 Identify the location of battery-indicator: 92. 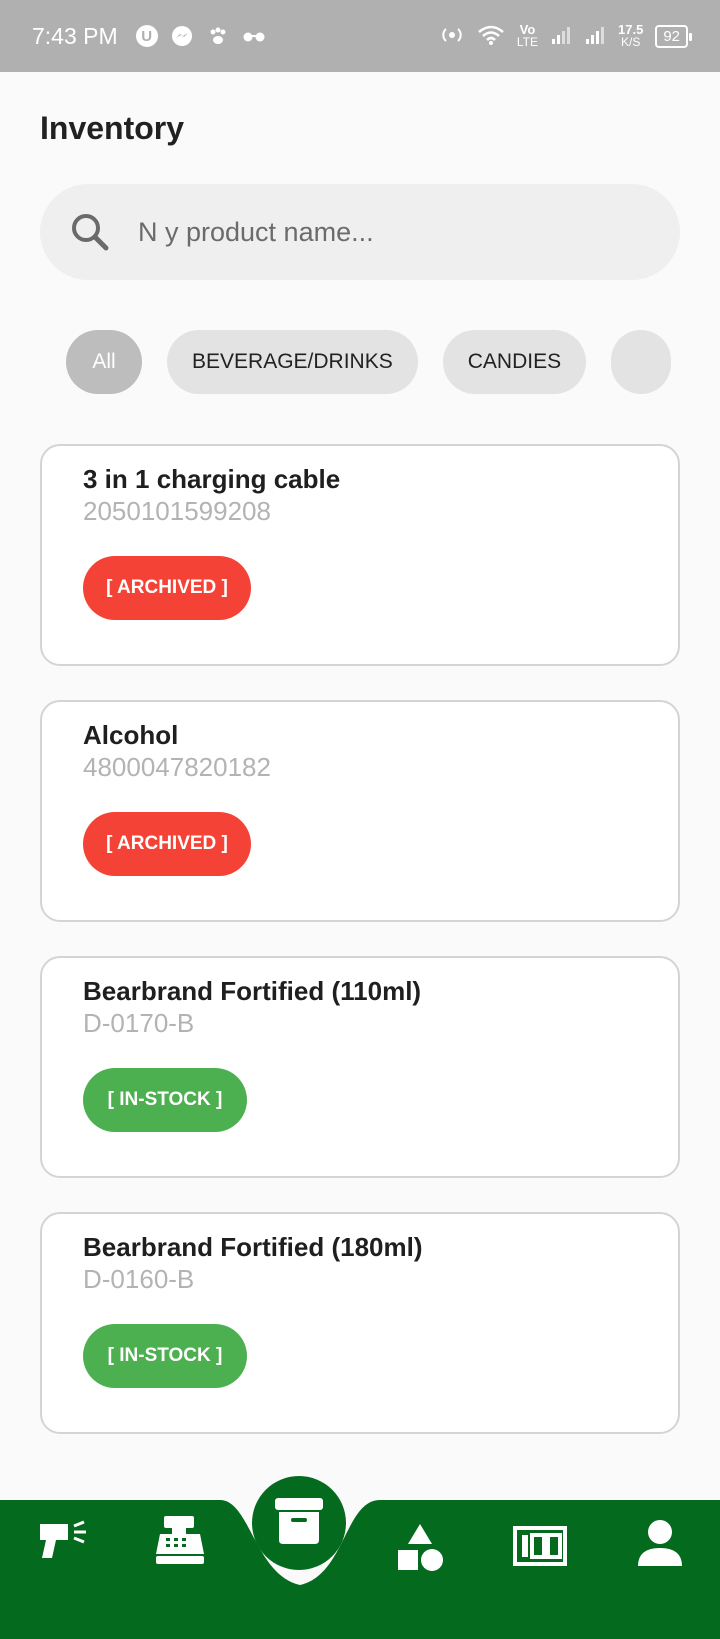
(673, 36).